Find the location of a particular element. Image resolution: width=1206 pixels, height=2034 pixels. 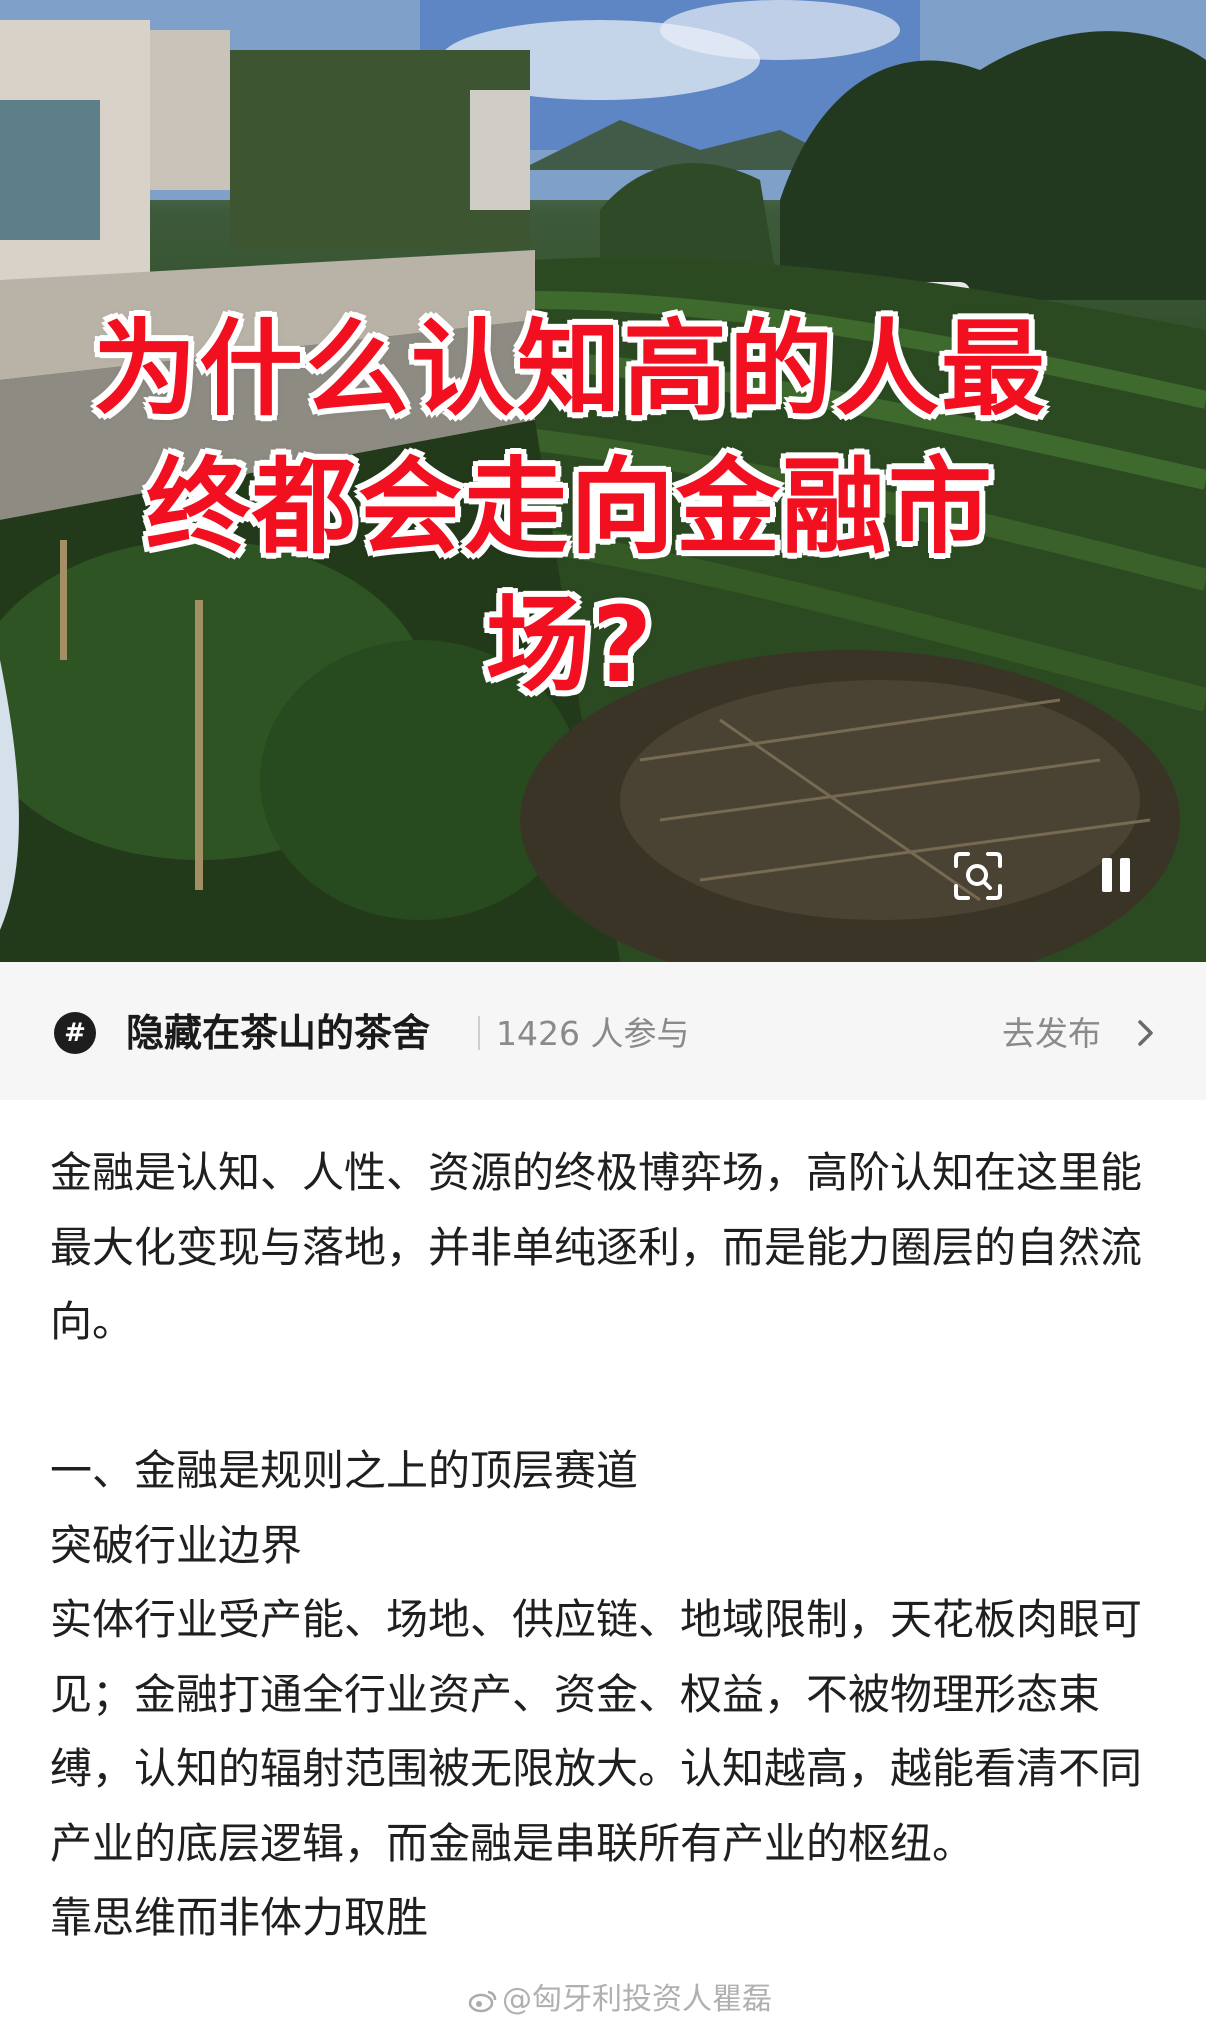

video-title-line3: 场? is located at coordinates (570, 645).